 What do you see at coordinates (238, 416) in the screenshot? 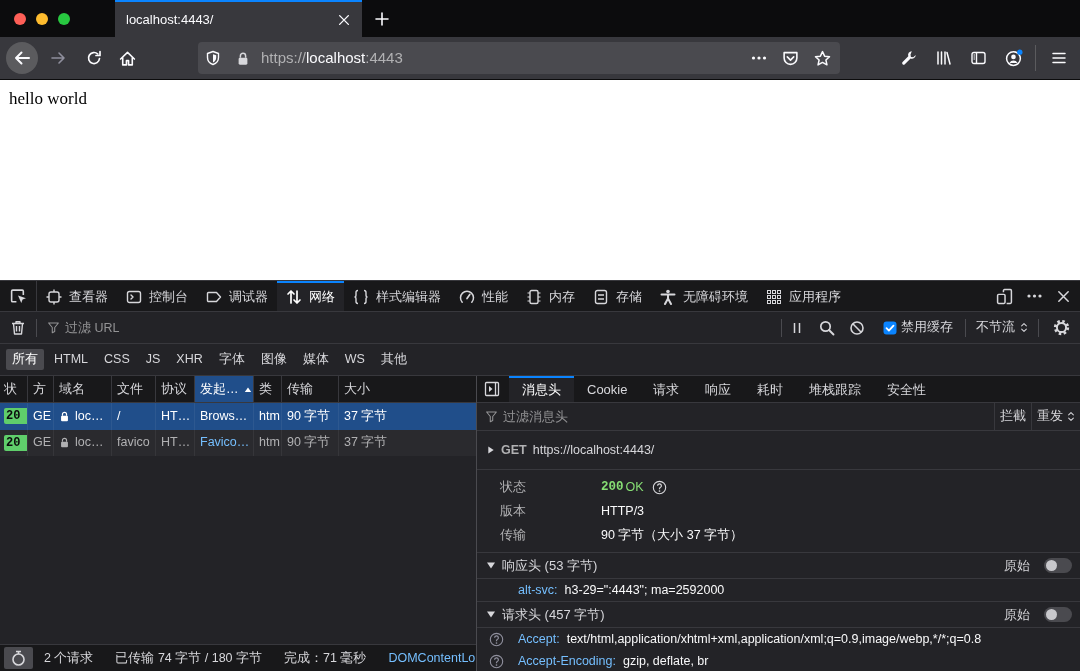
I see `request-row: 20 GE loc… / HT… Brows… htm 90 字节 37 字节` at bounding box center [238, 416].